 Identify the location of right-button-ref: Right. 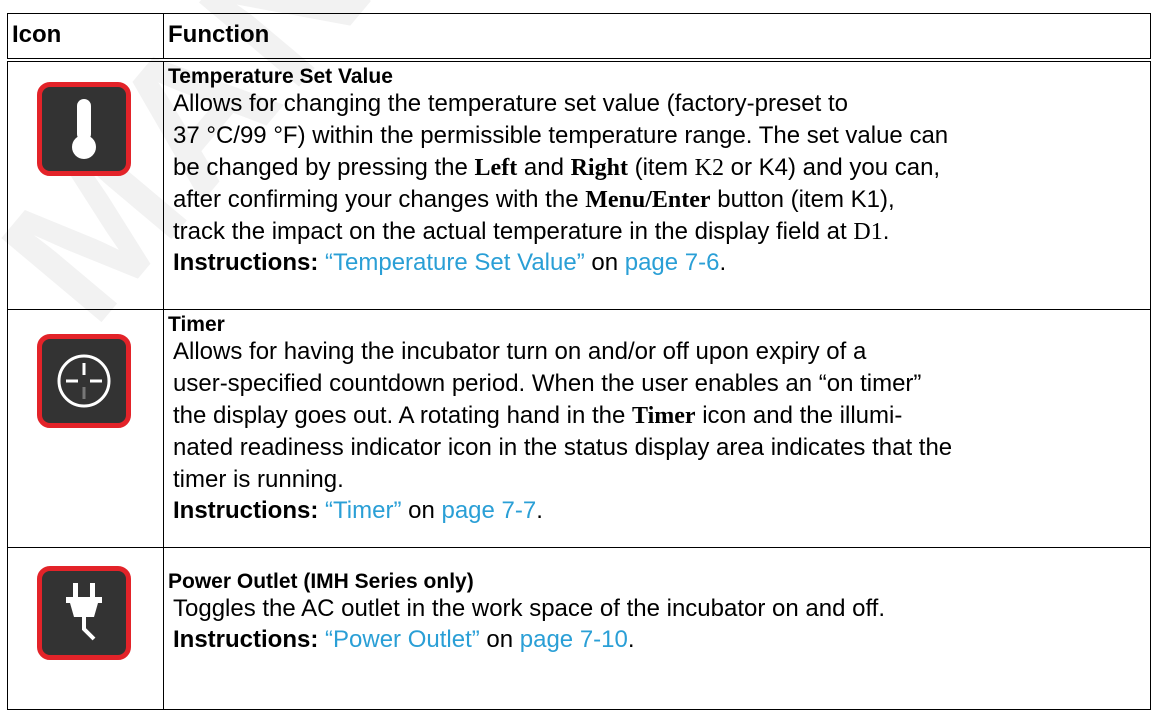
(599, 168).